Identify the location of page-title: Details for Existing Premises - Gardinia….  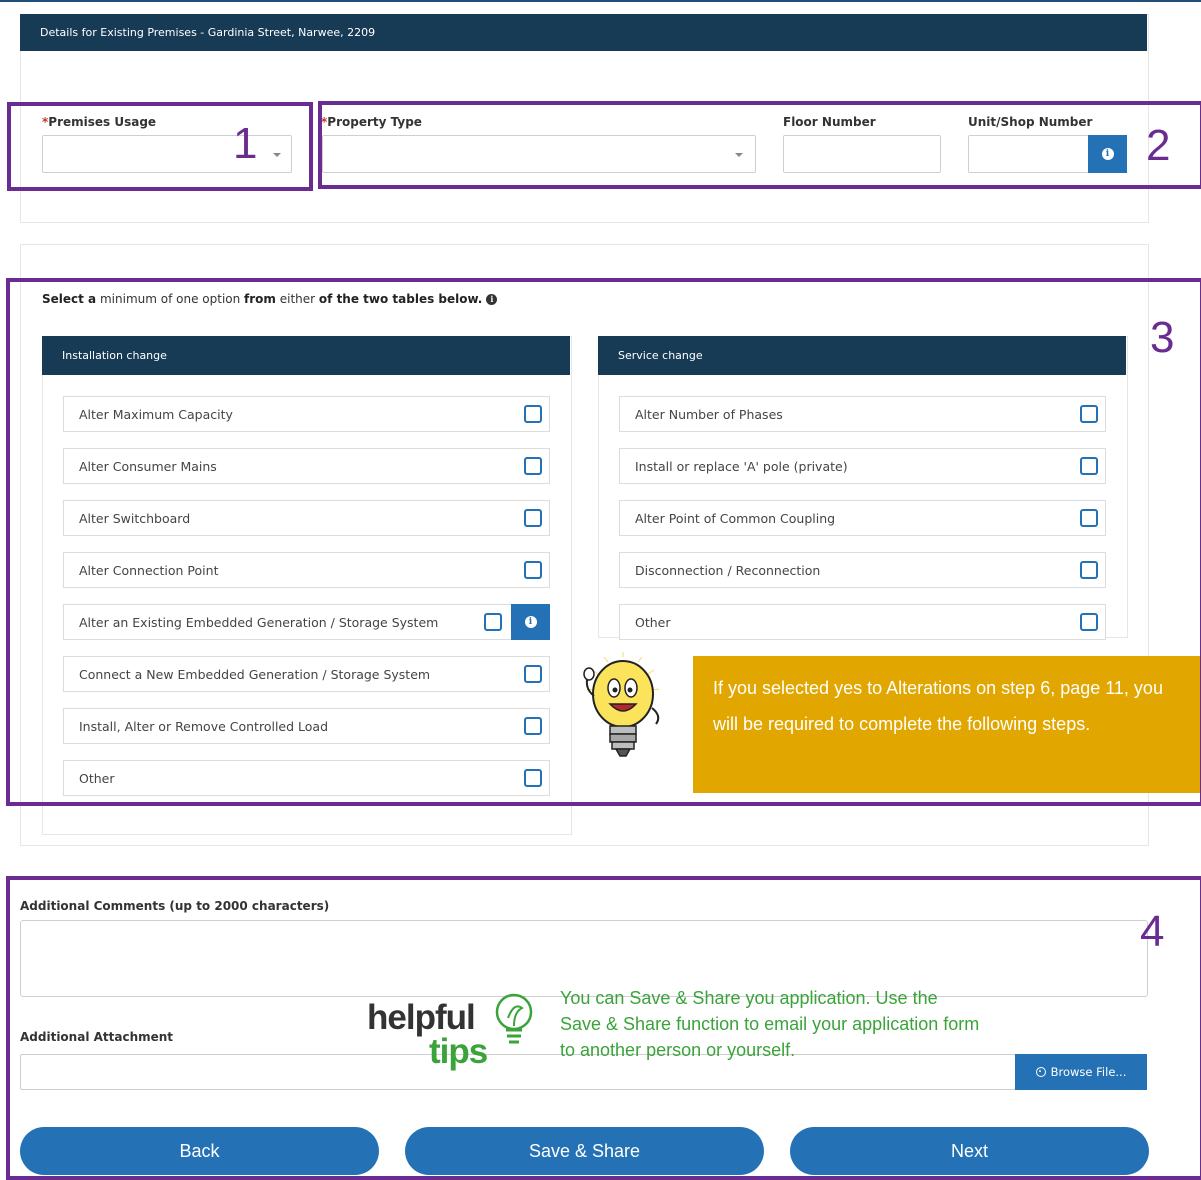
(208, 32).